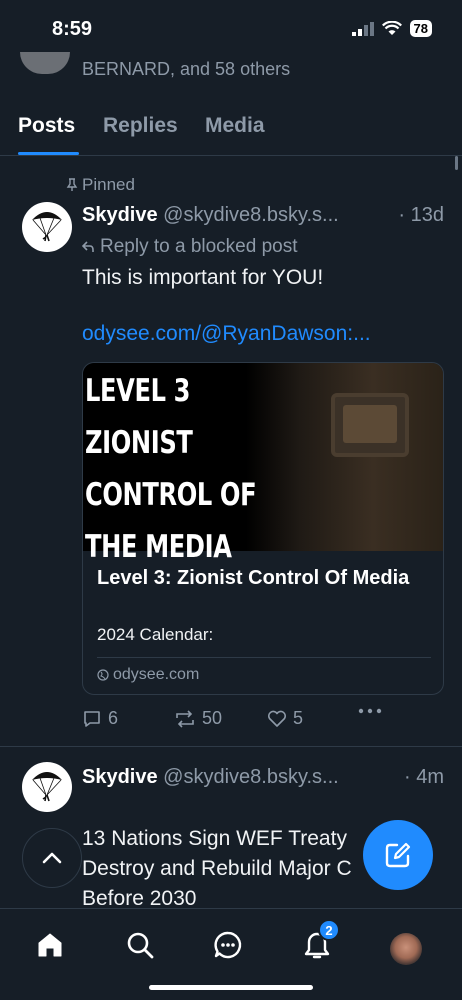  I want to click on scrollbar, so click(456, 163).